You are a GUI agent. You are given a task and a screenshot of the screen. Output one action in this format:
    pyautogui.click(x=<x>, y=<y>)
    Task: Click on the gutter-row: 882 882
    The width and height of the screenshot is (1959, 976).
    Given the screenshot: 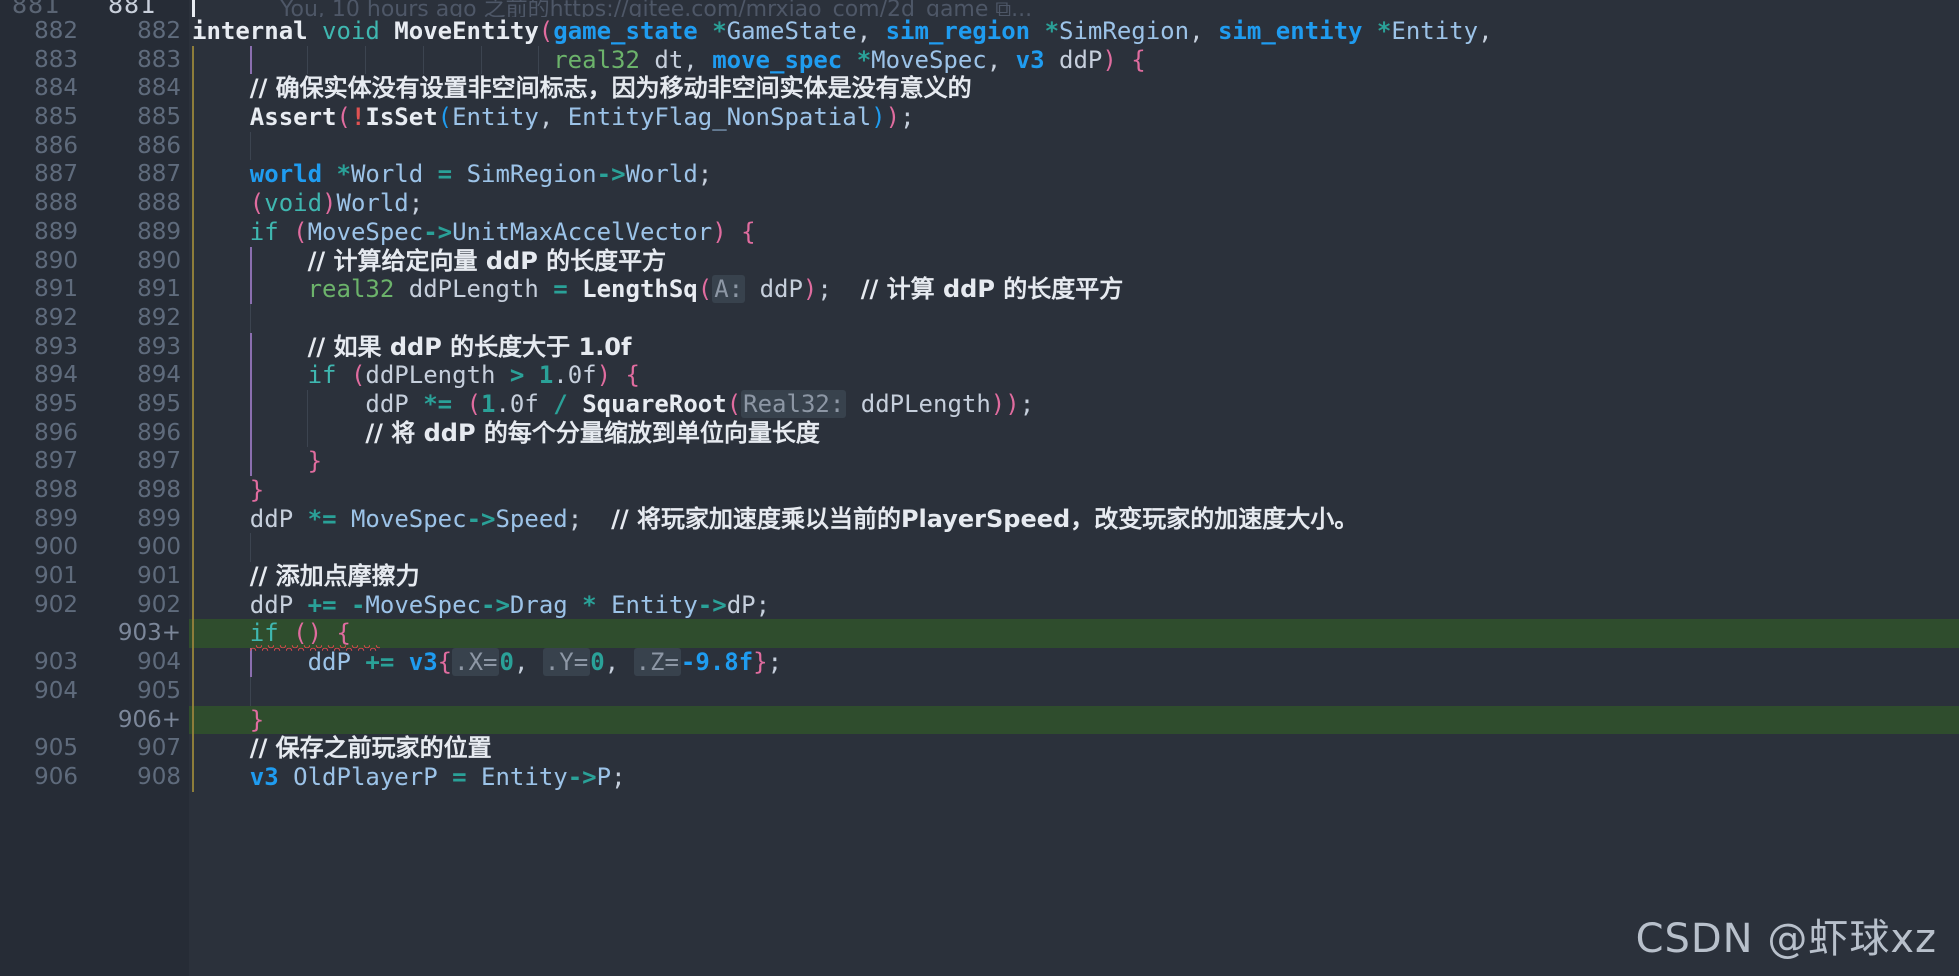 What is the action you would take?
    pyautogui.click(x=94, y=31)
    